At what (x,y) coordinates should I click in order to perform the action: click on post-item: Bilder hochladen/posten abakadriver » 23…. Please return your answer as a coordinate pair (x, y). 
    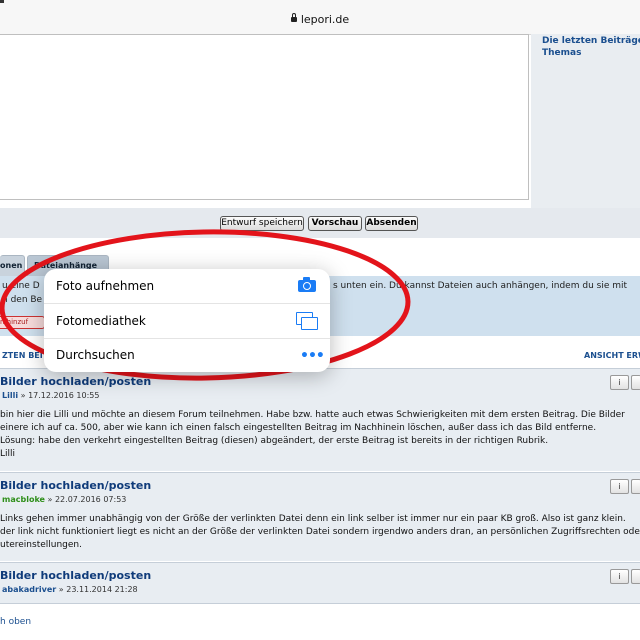
    Looking at the image, I should click on (320, 583).